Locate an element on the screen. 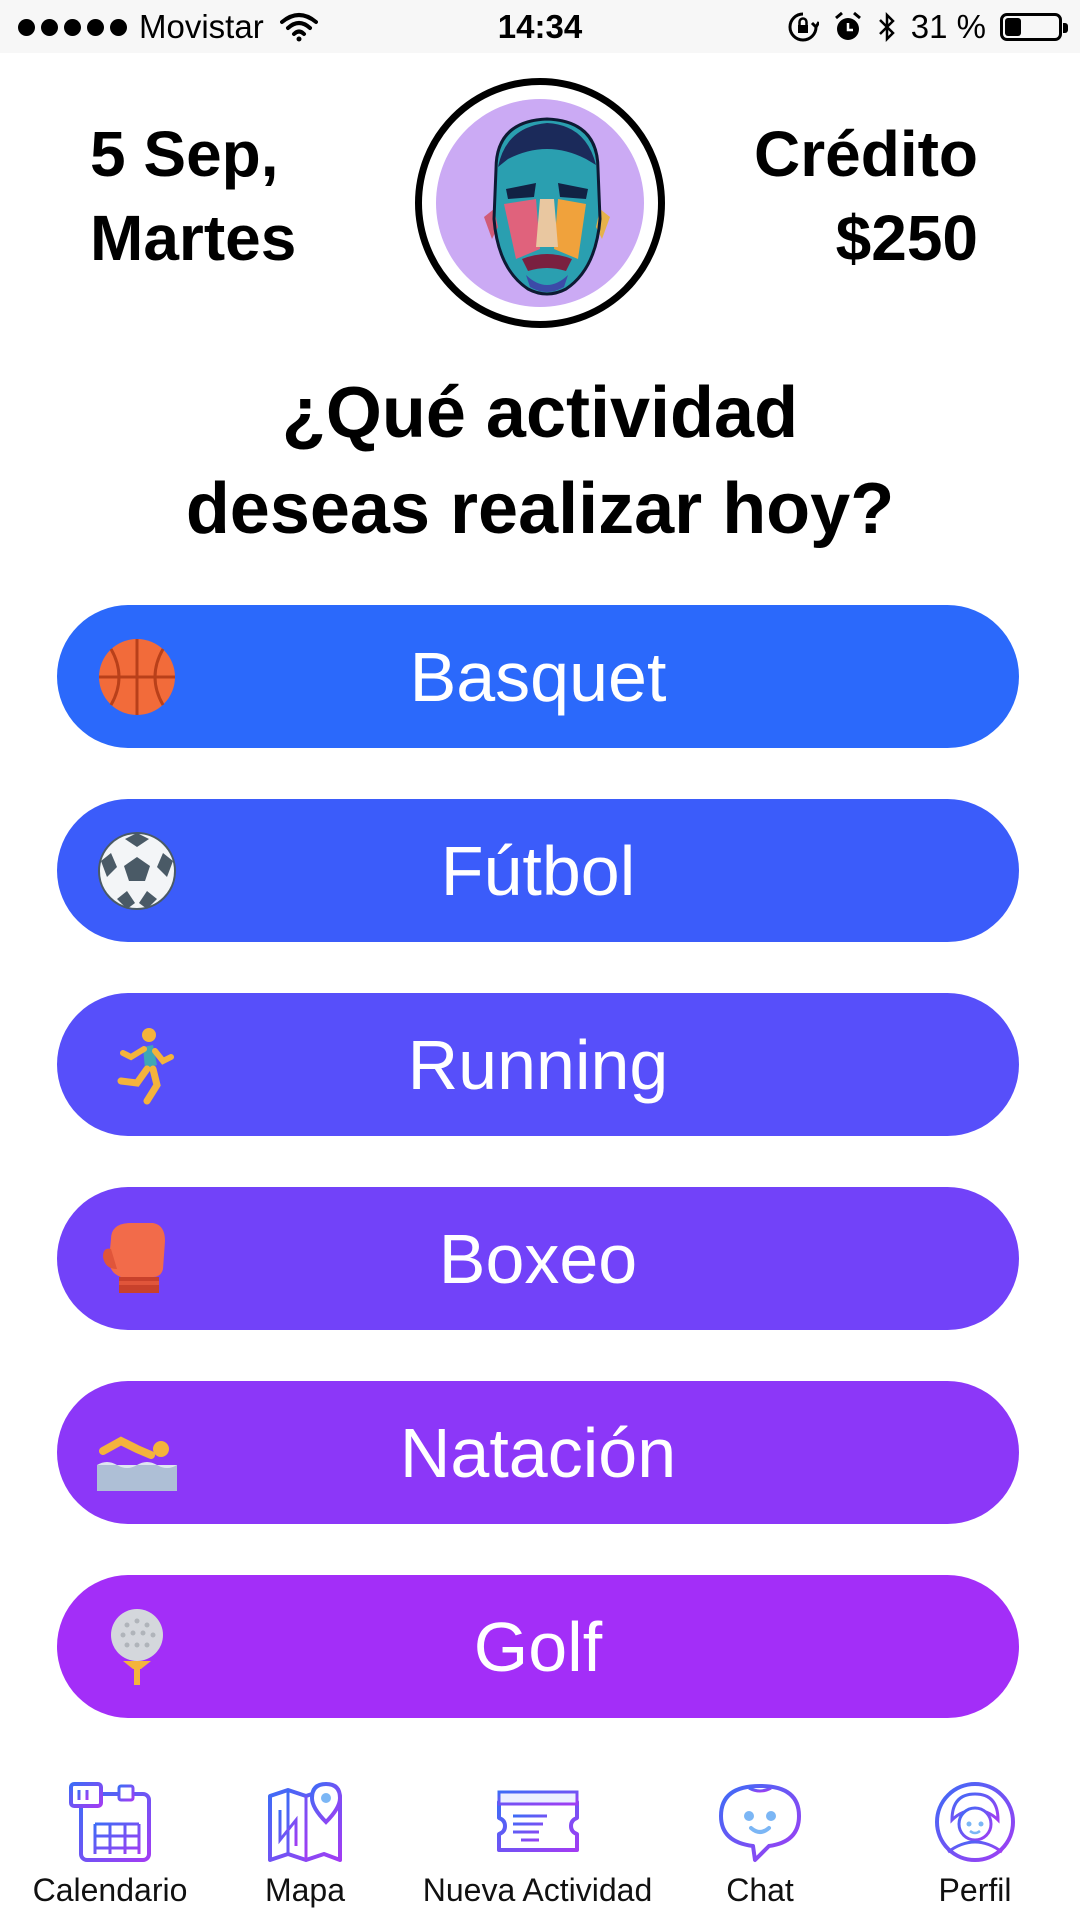  activity-label: Running is located at coordinates (538, 1064).